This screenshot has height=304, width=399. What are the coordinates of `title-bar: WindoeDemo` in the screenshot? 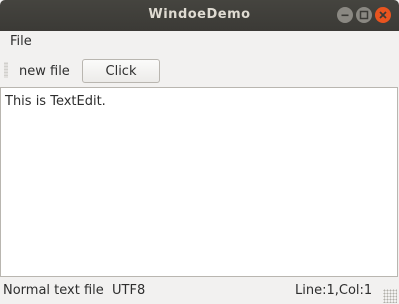 It's located at (199, 15).